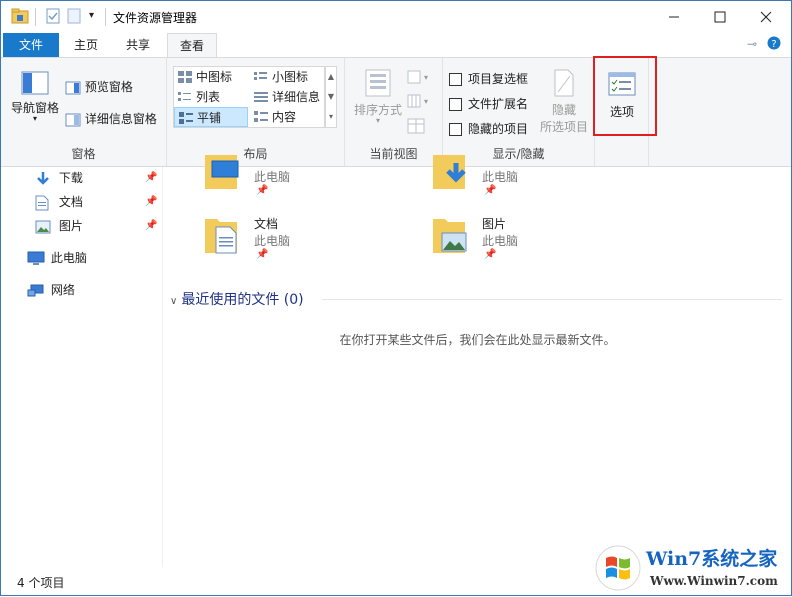  I want to click on item-checkboxes-checkbox, so click(455, 79).